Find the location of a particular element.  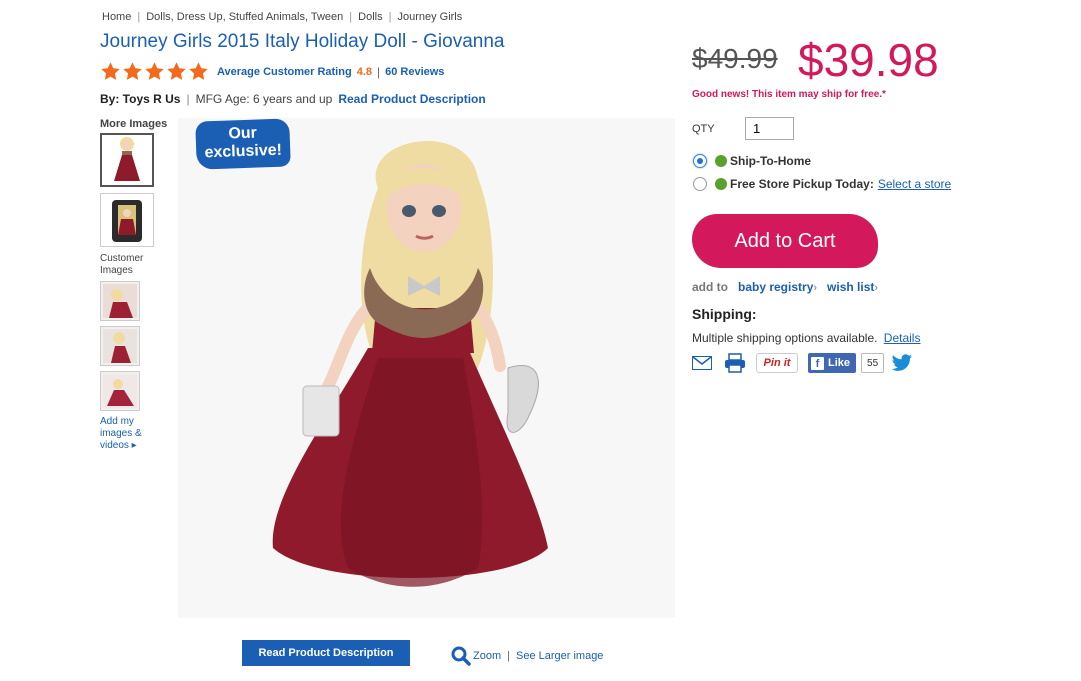

wish-list-label: wish list is located at coordinates (851, 287).